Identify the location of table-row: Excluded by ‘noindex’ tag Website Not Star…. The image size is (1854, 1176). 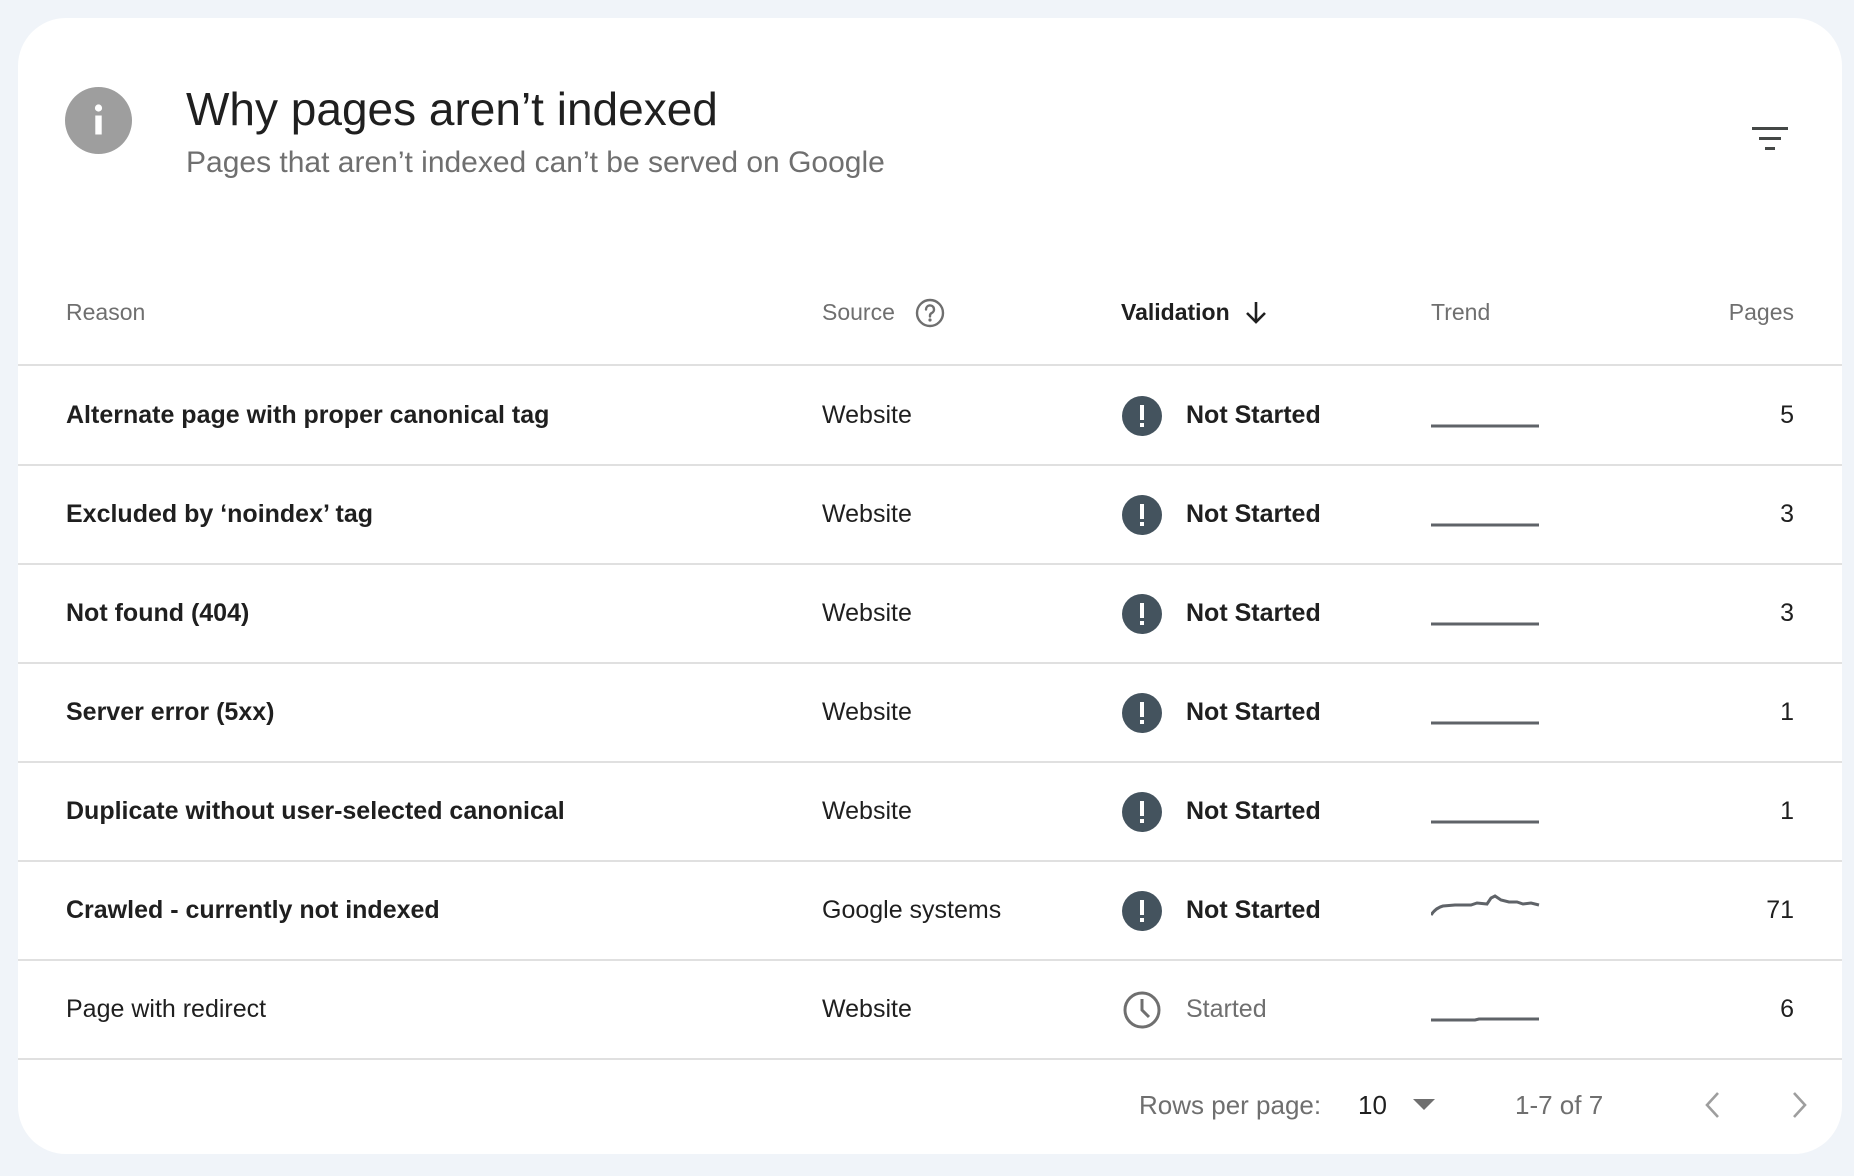
(930, 515).